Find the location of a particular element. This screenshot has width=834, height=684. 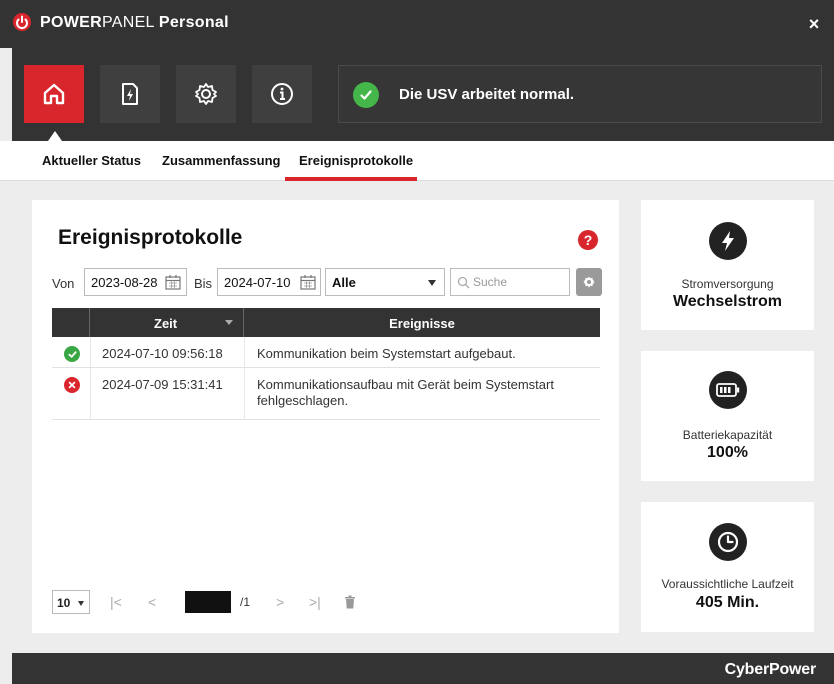

first-page-button: |< is located at coordinates (116, 602).